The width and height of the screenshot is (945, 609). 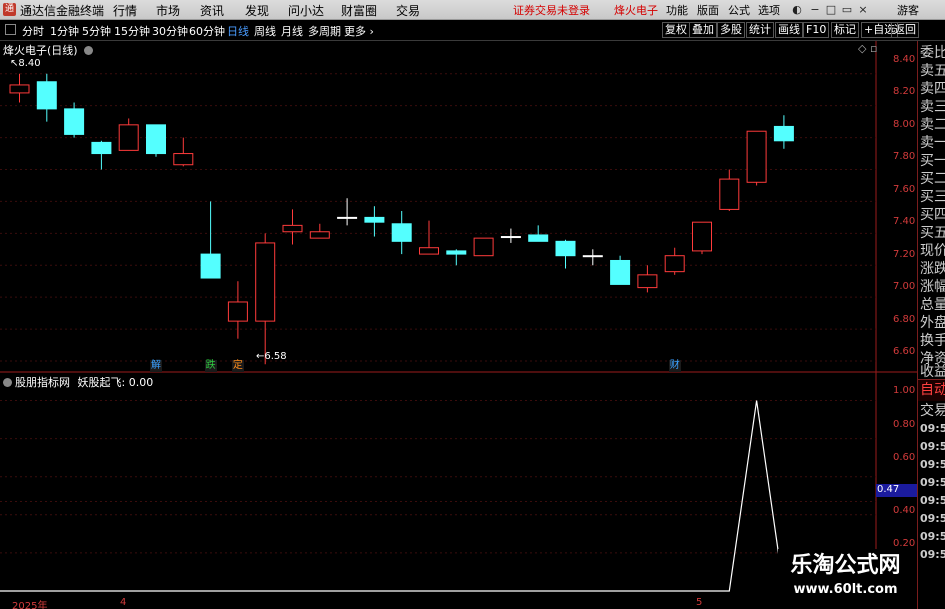 What do you see at coordinates (168, 10) in the screenshot?
I see `menu-market: 市场` at bounding box center [168, 10].